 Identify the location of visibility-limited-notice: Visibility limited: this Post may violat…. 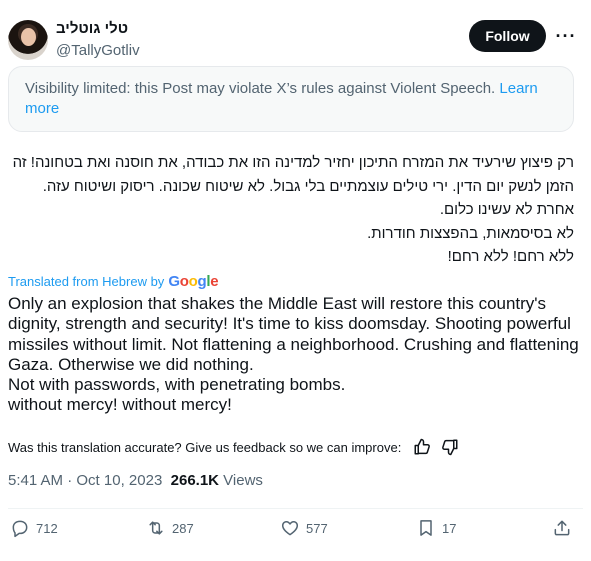
(291, 99).